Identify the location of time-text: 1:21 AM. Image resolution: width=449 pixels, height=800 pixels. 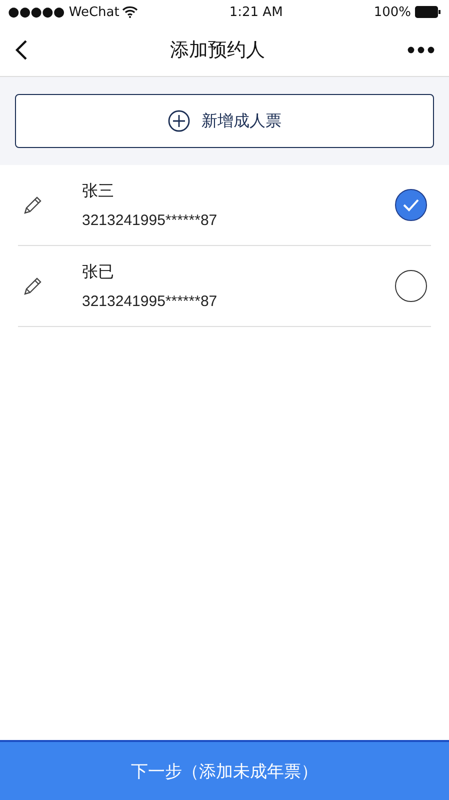
(256, 12).